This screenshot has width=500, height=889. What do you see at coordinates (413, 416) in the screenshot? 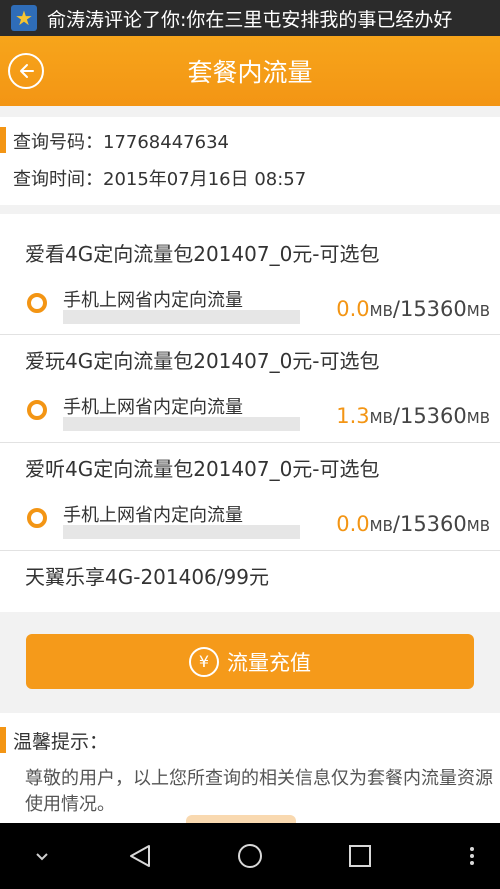
I see `usage-value: 1.3MB/15360MB` at bounding box center [413, 416].